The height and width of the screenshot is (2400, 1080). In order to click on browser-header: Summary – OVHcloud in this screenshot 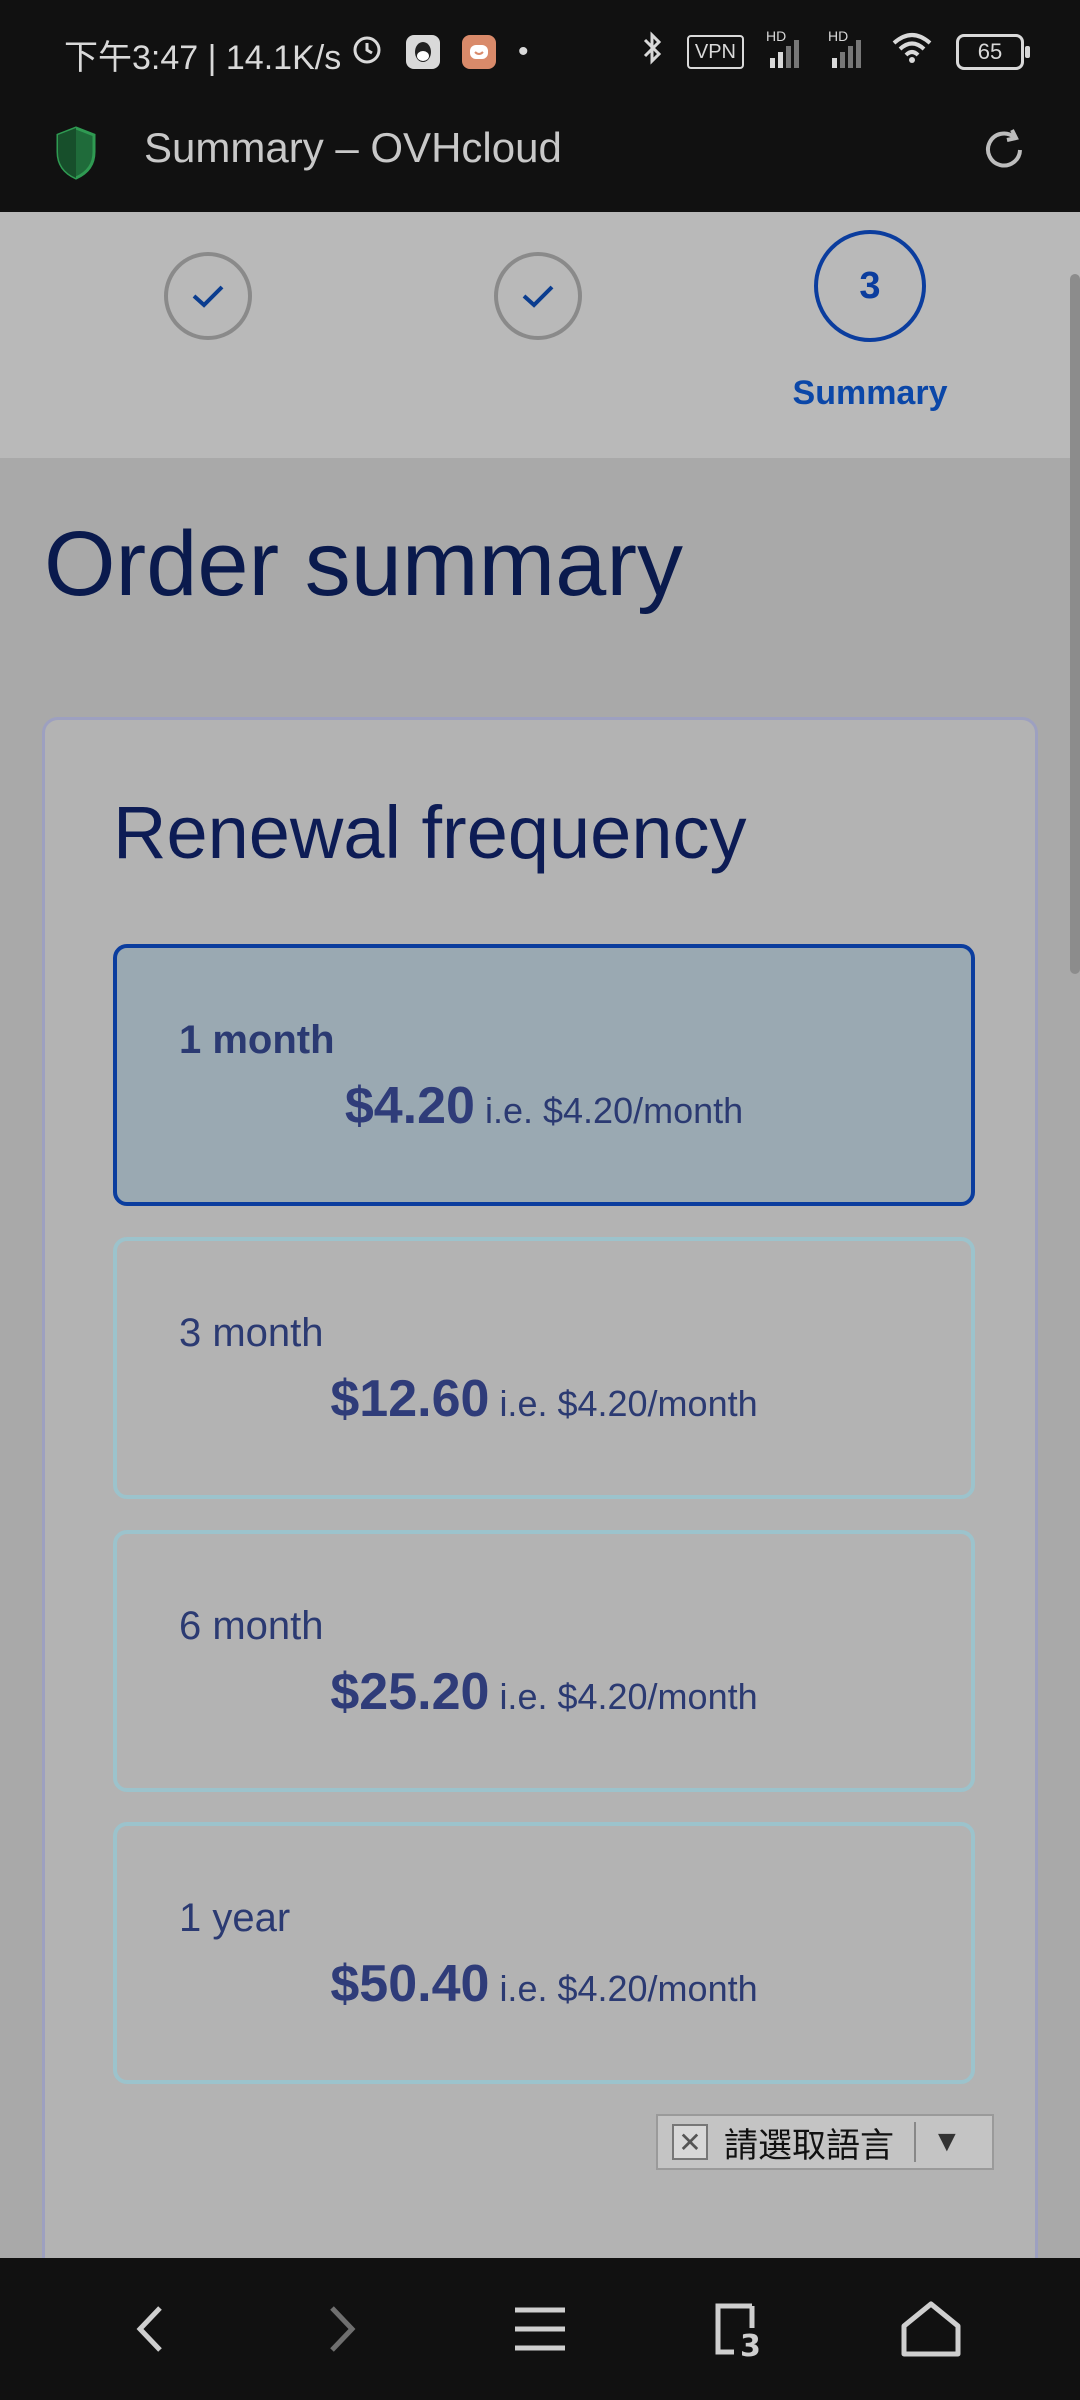, I will do `click(540, 158)`.